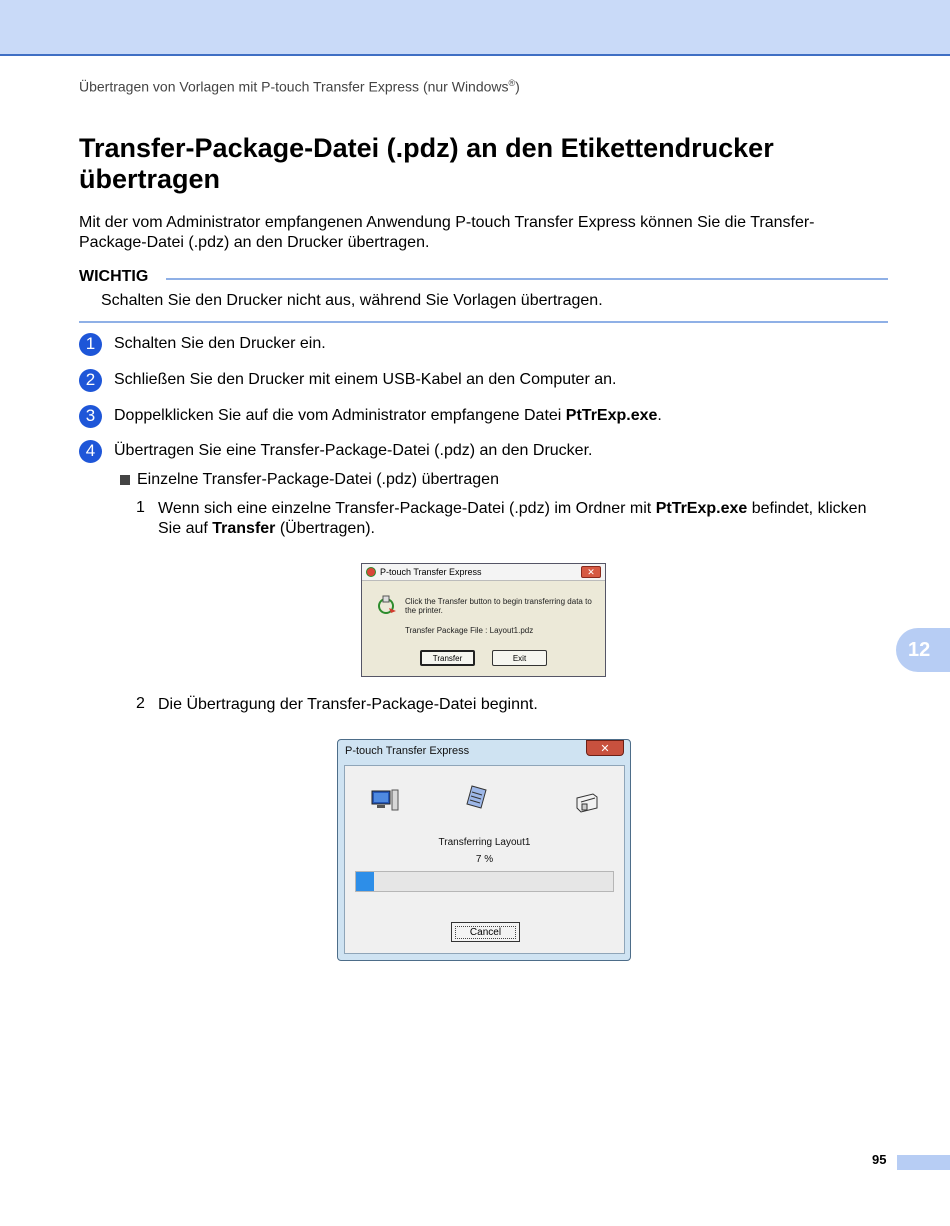  I want to click on package-file-label: Transfer Package File : Layout1.pdz, so click(469, 630).